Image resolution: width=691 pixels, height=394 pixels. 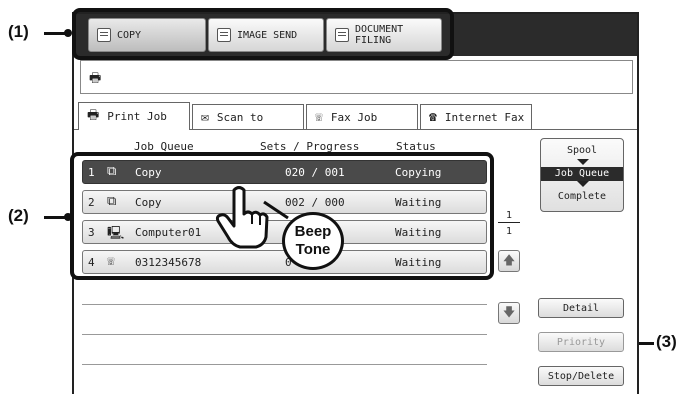 What do you see at coordinates (313, 231) in the screenshot?
I see `beep-label: Beep` at bounding box center [313, 231].